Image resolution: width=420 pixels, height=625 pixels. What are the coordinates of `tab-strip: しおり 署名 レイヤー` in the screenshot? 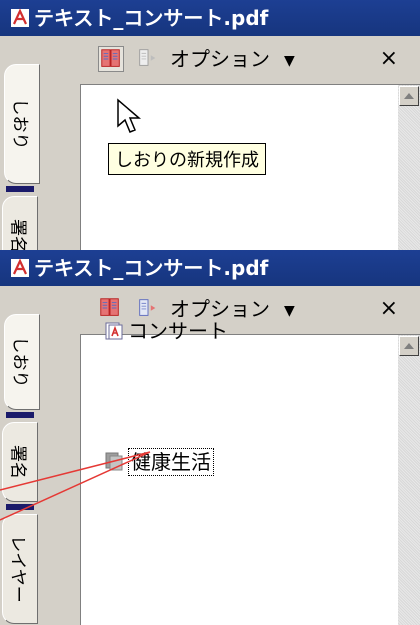 It's located at (20, 455).